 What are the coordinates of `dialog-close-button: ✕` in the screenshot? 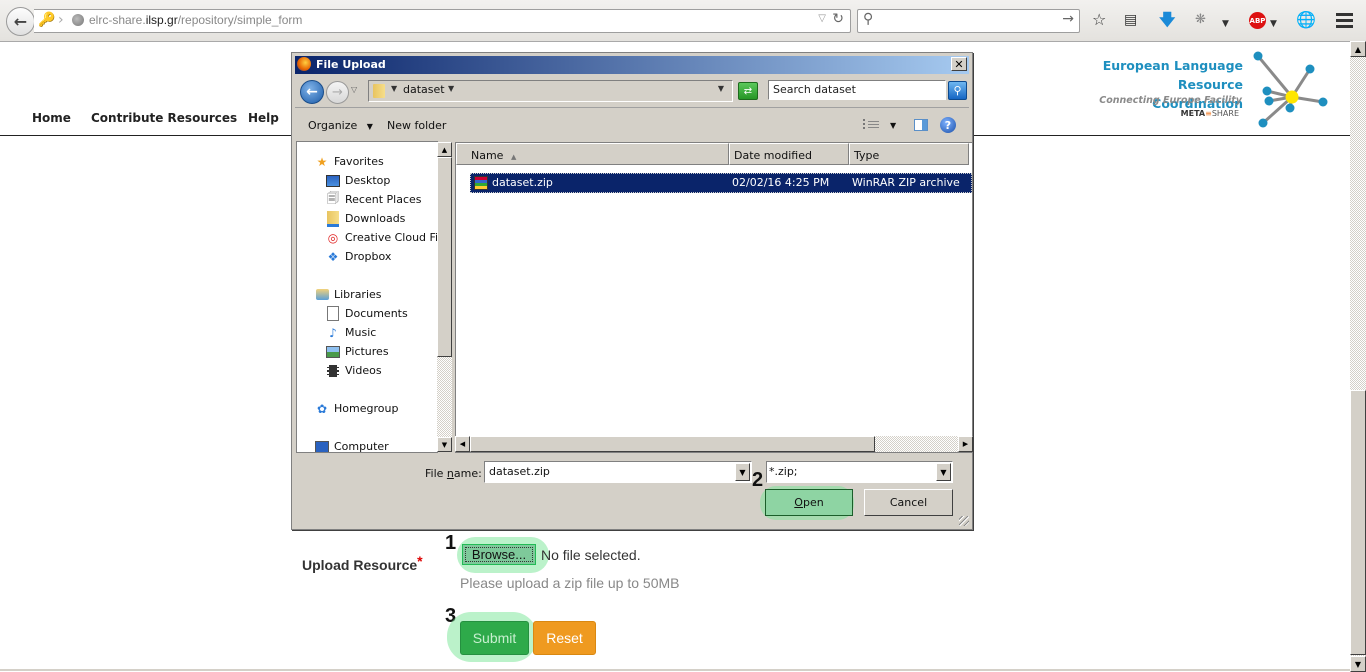 It's located at (959, 64).